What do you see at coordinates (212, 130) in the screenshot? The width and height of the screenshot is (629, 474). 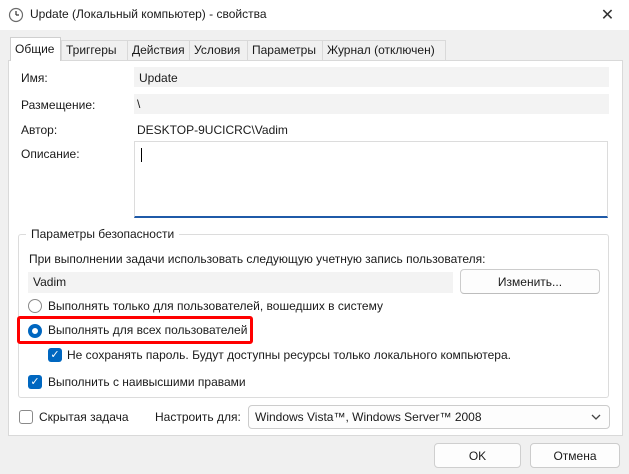 I see `author-value: DESKTOP-9UCICRC\Vadim` at bounding box center [212, 130].